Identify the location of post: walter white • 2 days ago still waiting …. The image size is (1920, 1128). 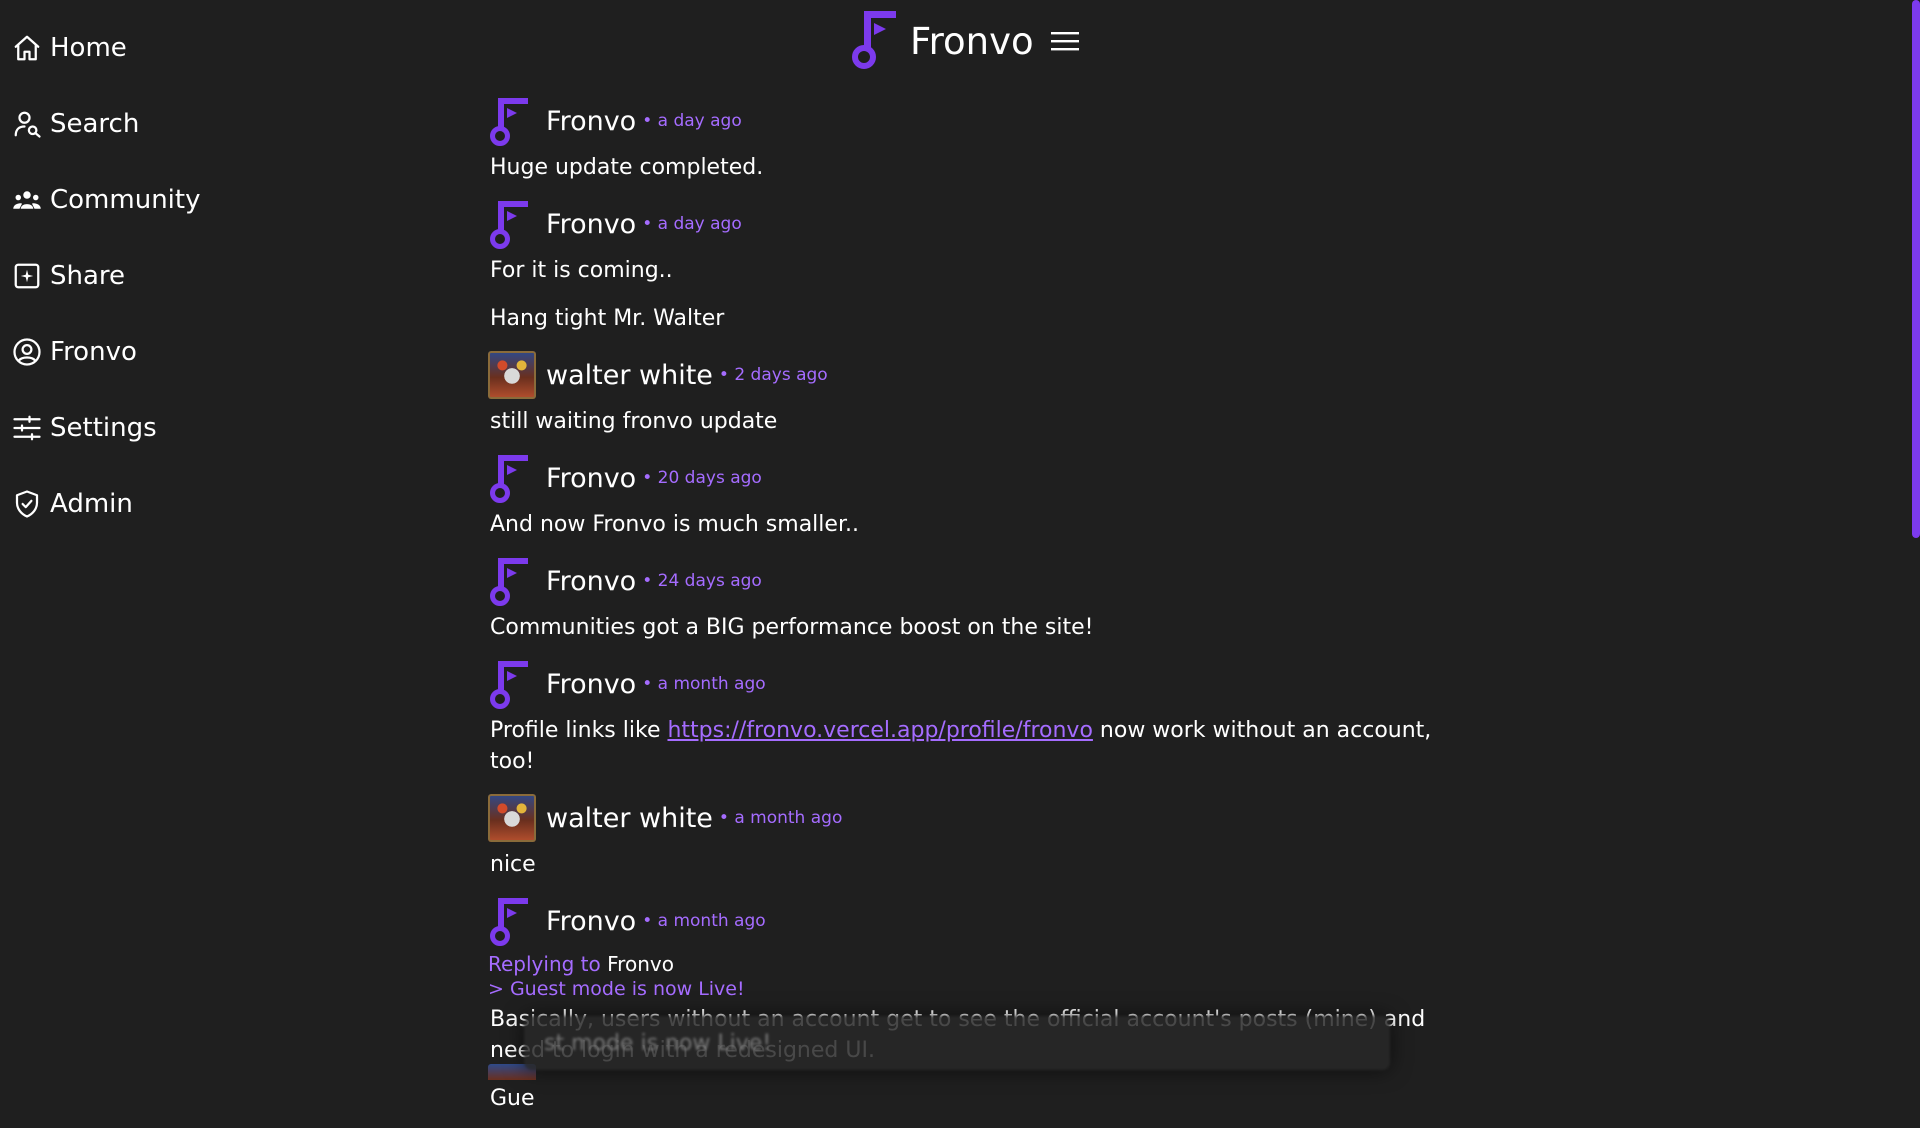
(968, 392).